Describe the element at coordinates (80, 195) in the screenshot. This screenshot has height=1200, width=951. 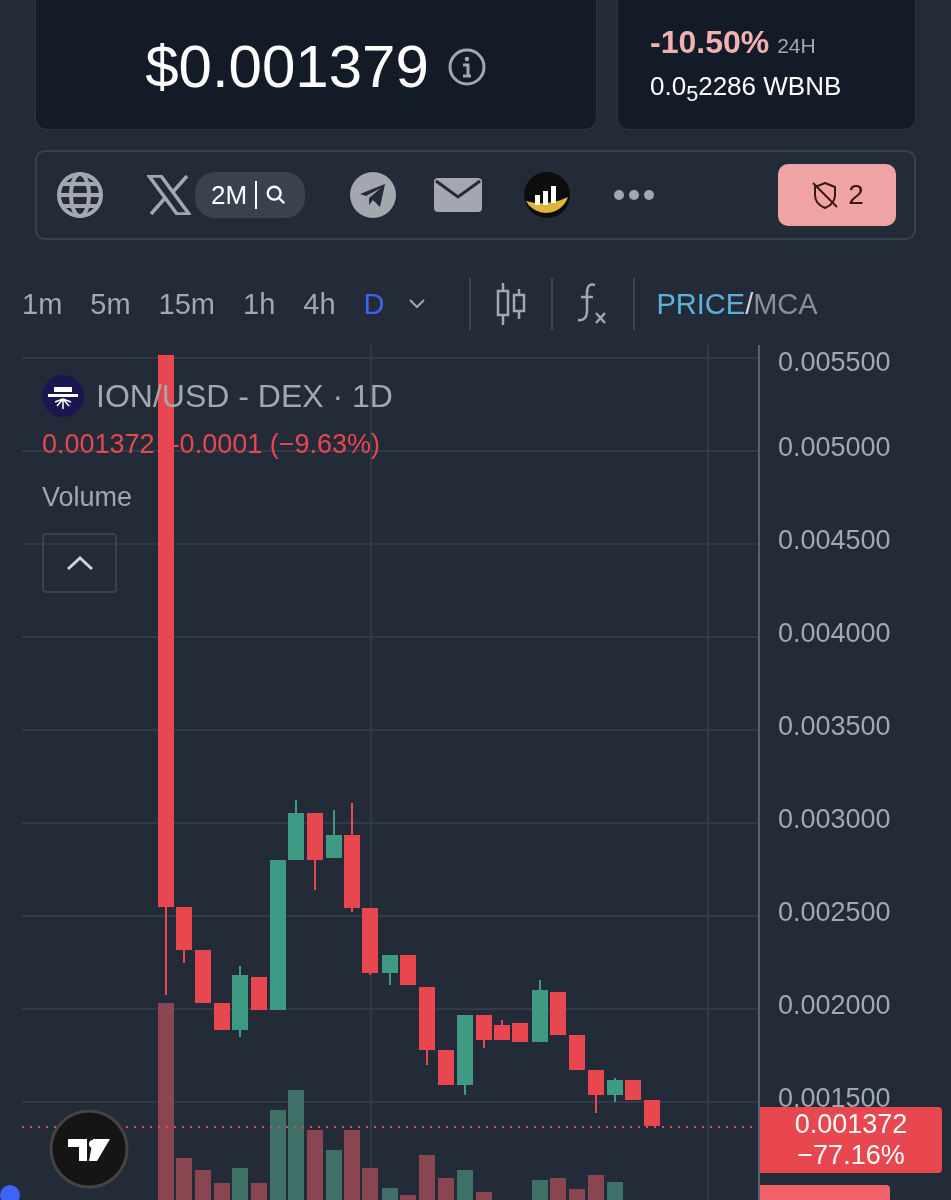
I see `globe-icon` at that location.